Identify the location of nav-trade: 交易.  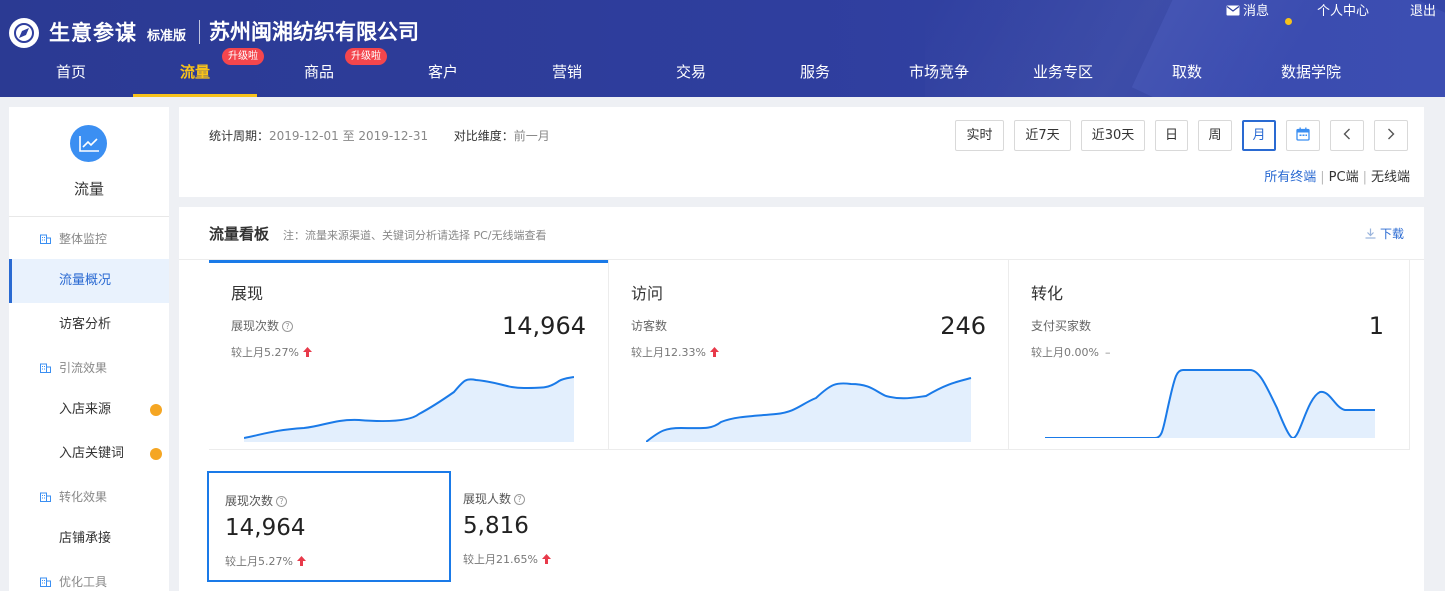
(691, 76).